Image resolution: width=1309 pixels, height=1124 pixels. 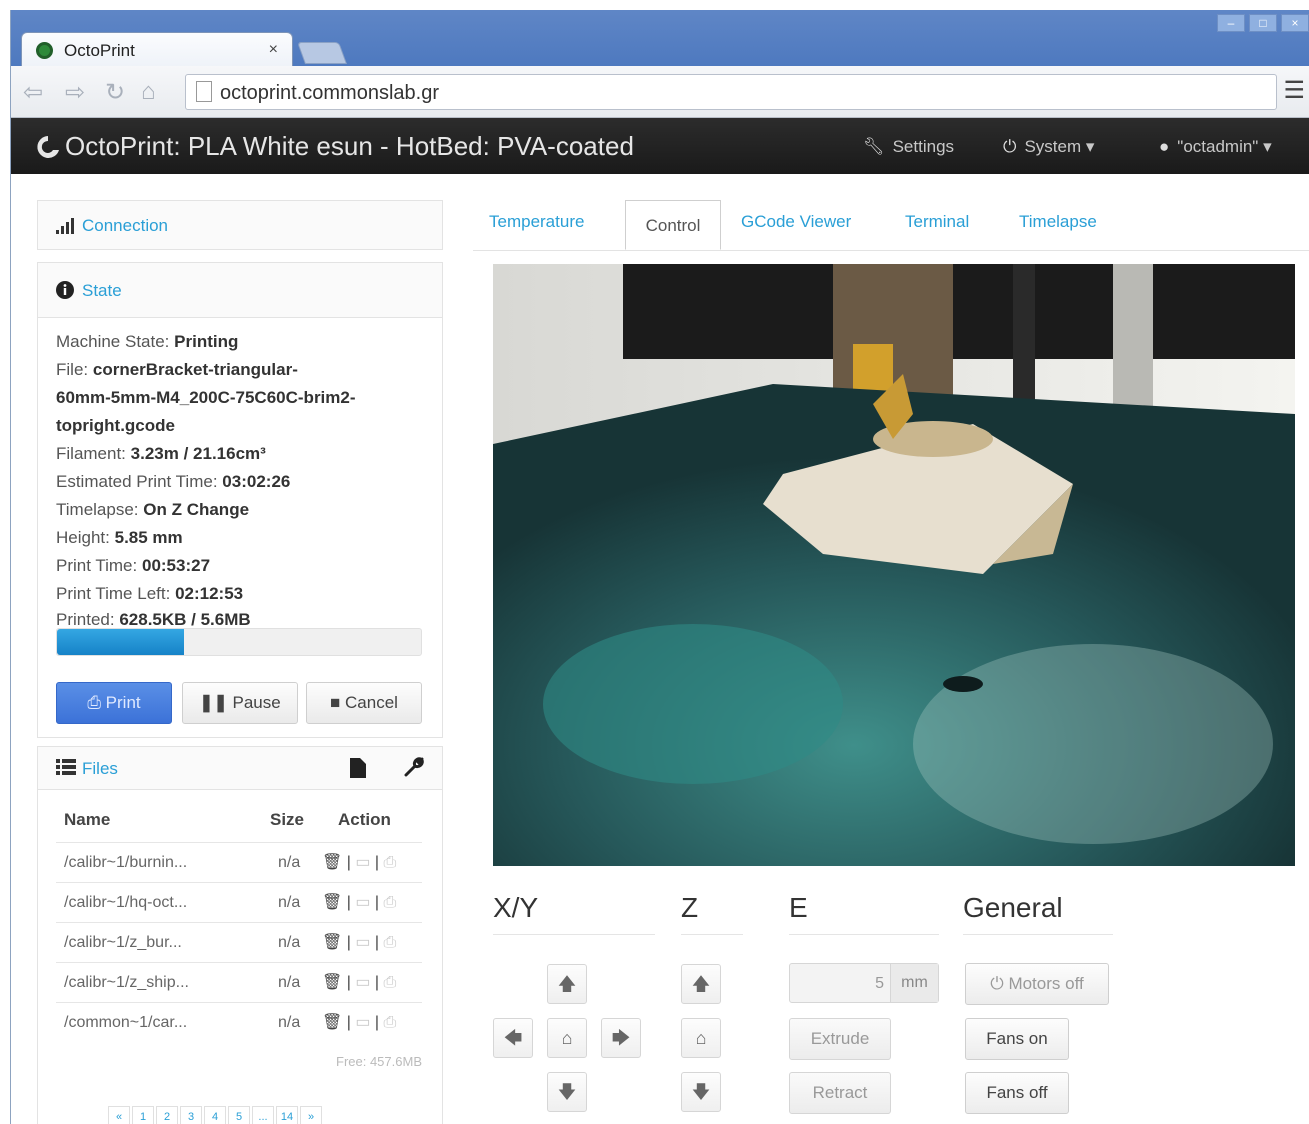 I want to click on maximize-icon: □, so click(x=1263, y=23).